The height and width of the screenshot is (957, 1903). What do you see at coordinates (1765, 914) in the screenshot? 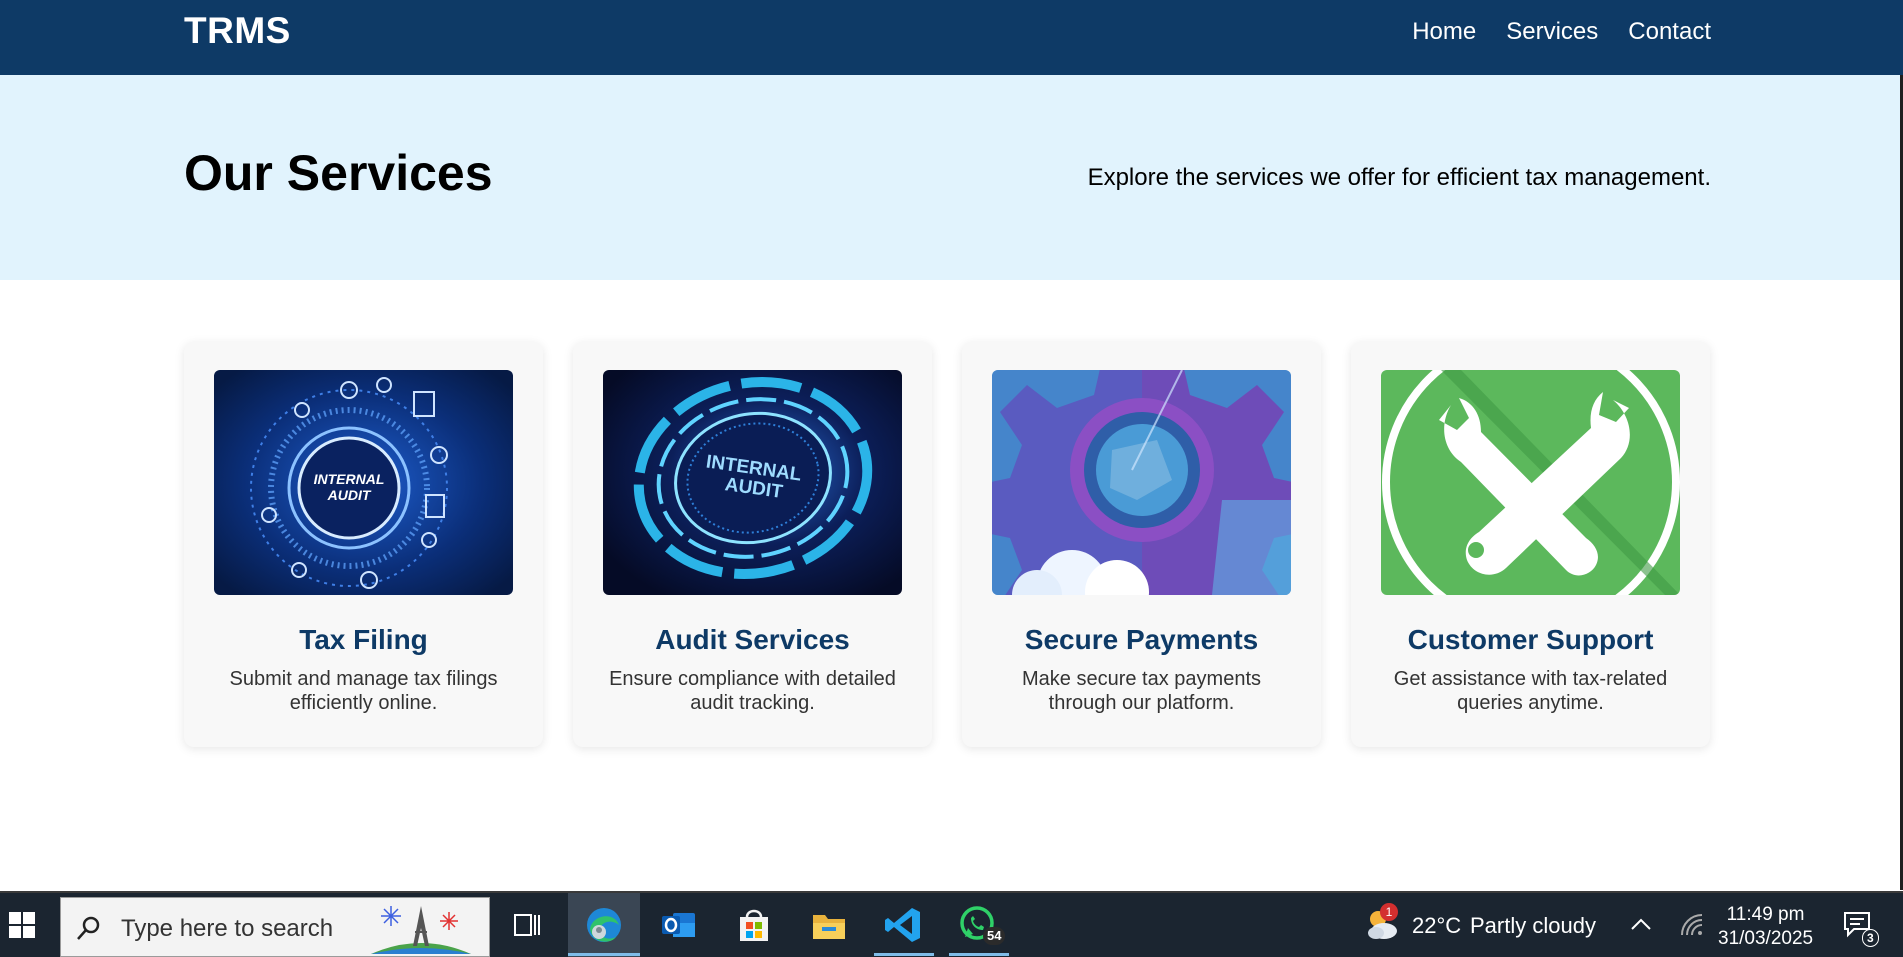
I see `clock-time: 11:49 pm` at bounding box center [1765, 914].